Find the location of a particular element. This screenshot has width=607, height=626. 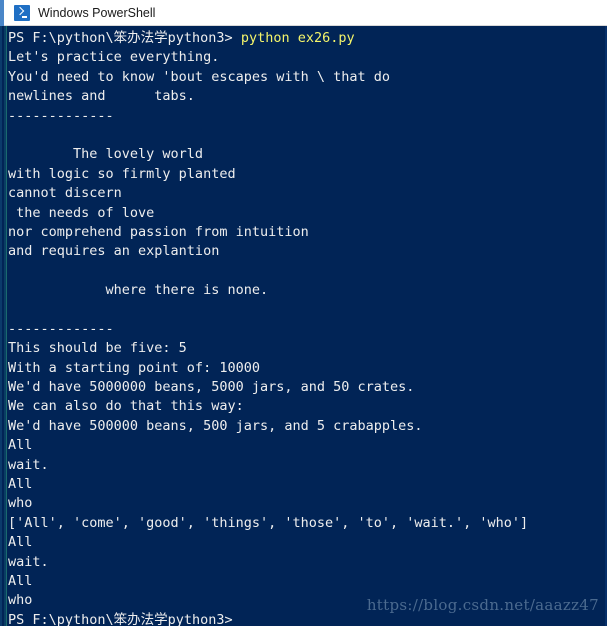

output-line: with logic so firmly planted is located at coordinates (122, 173).